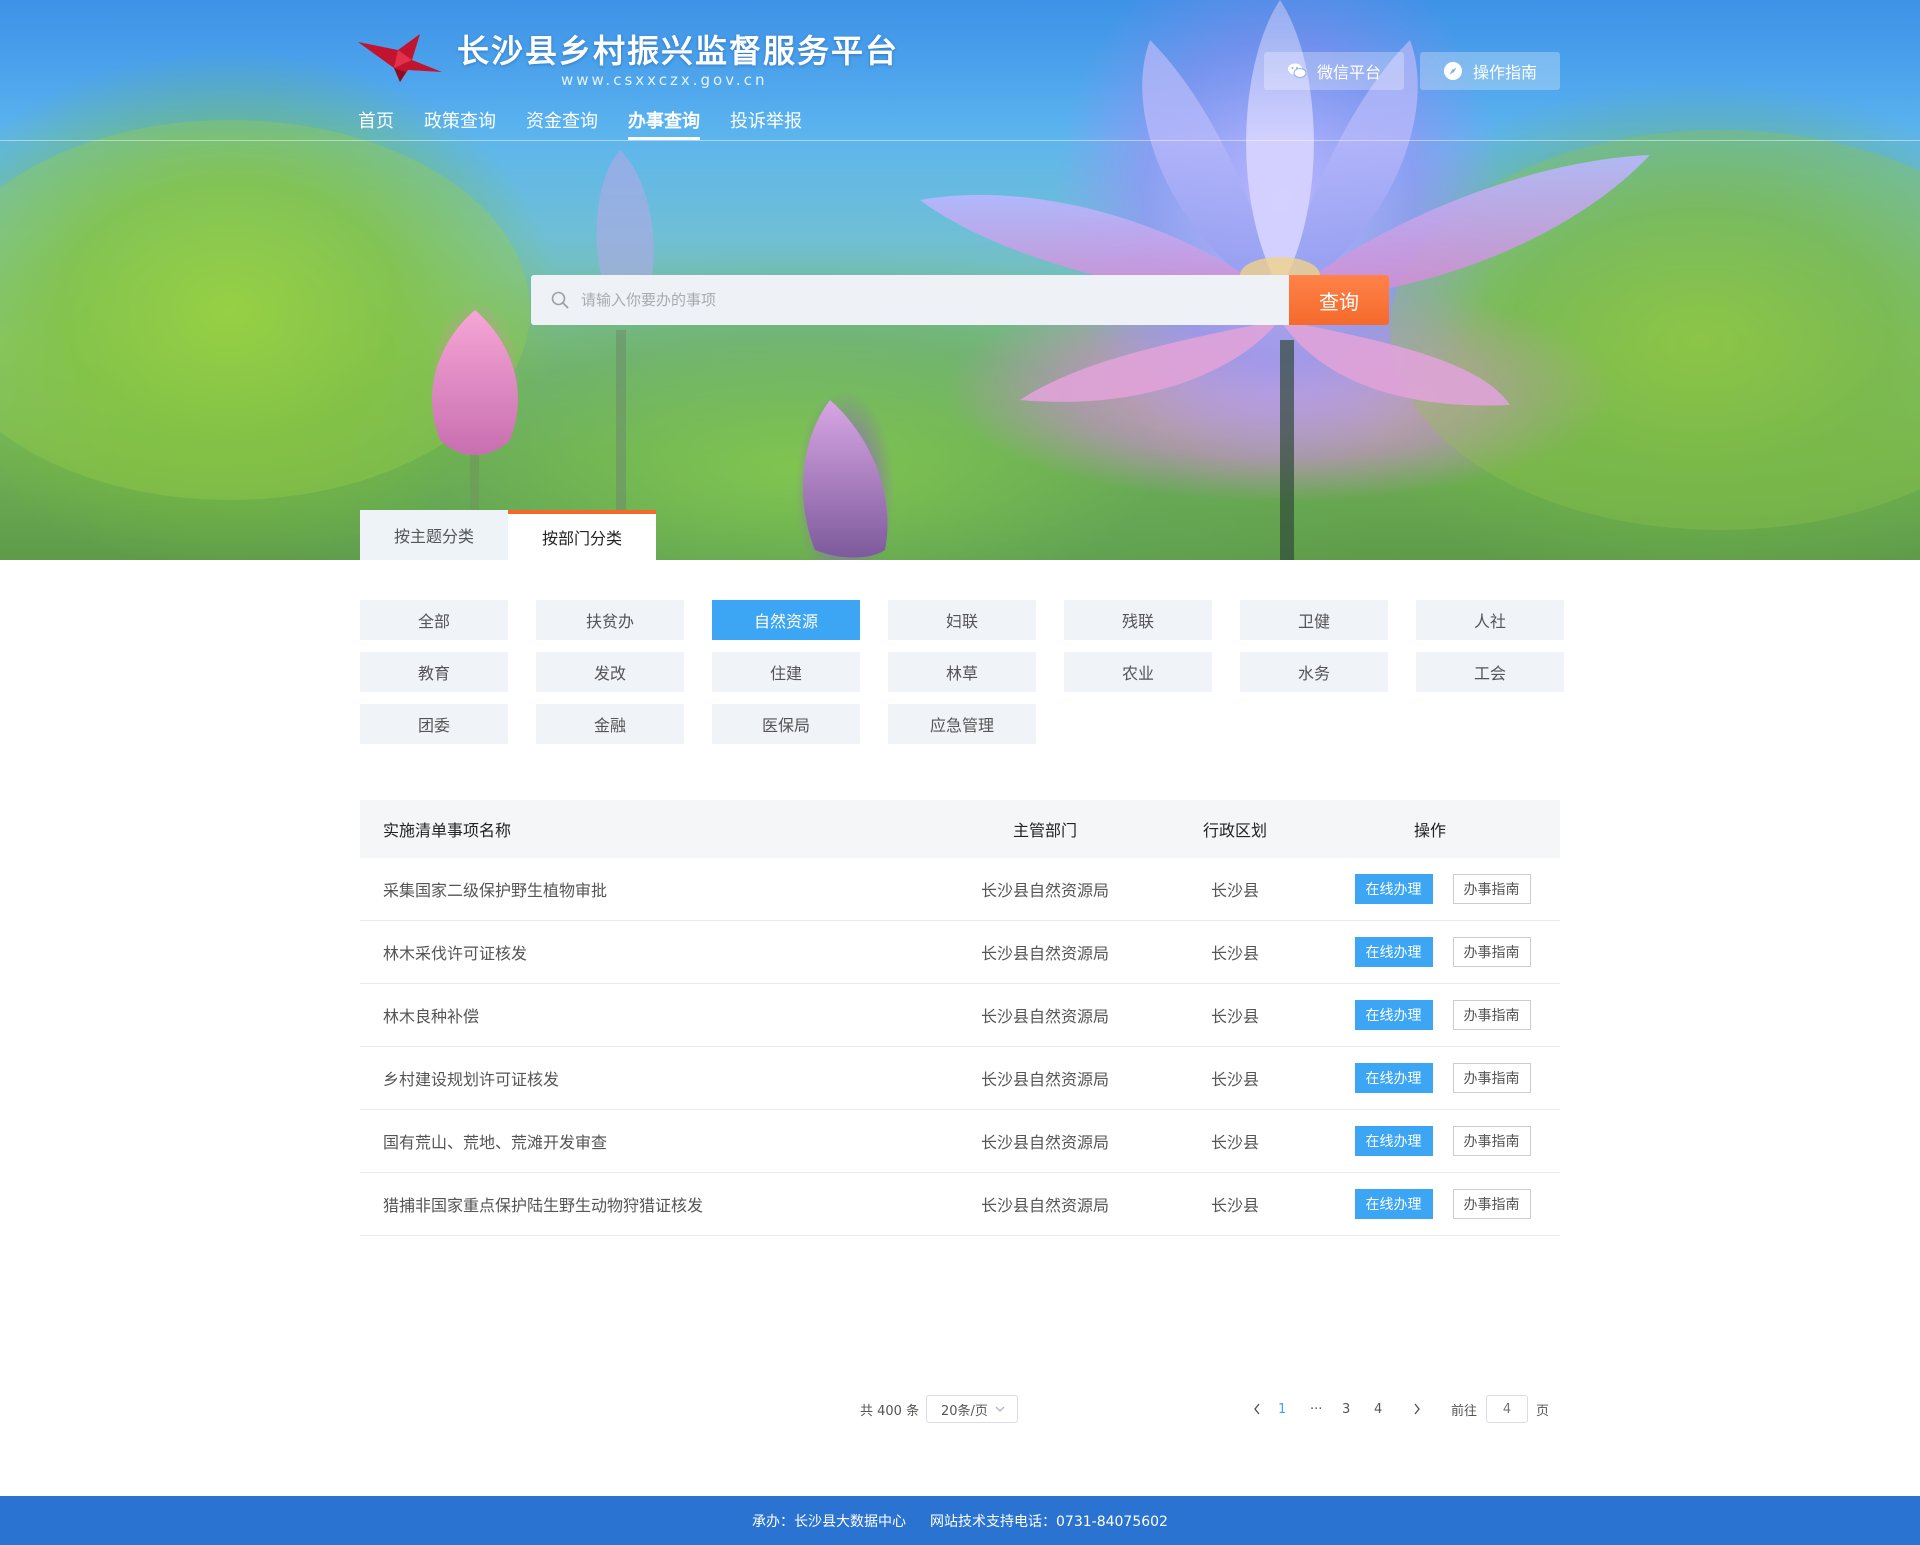 This screenshot has width=1920, height=1545. What do you see at coordinates (1049, 1521) in the screenshot?
I see `footer-support: 网站技术支持电话：0731-84075602` at bounding box center [1049, 1521].